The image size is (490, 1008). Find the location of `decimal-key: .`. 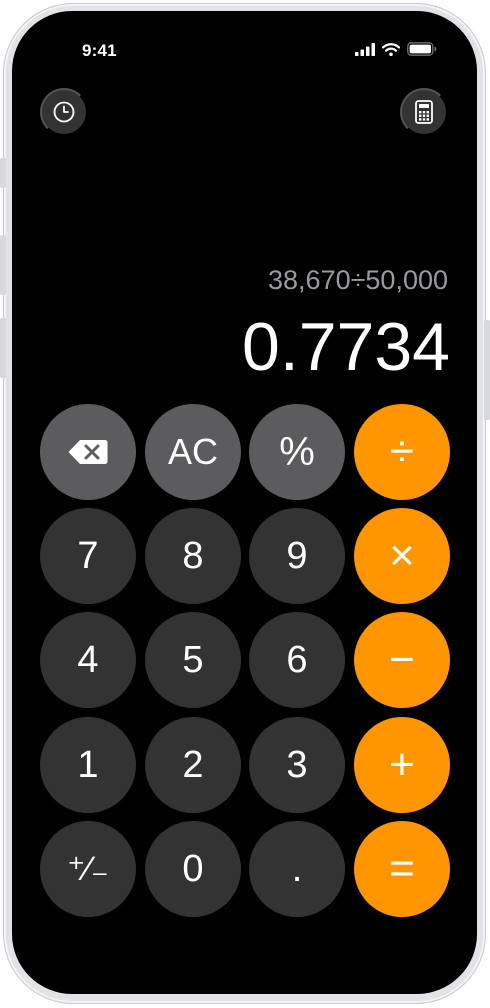

decimal-key: . is located at coordinates (297, 869).